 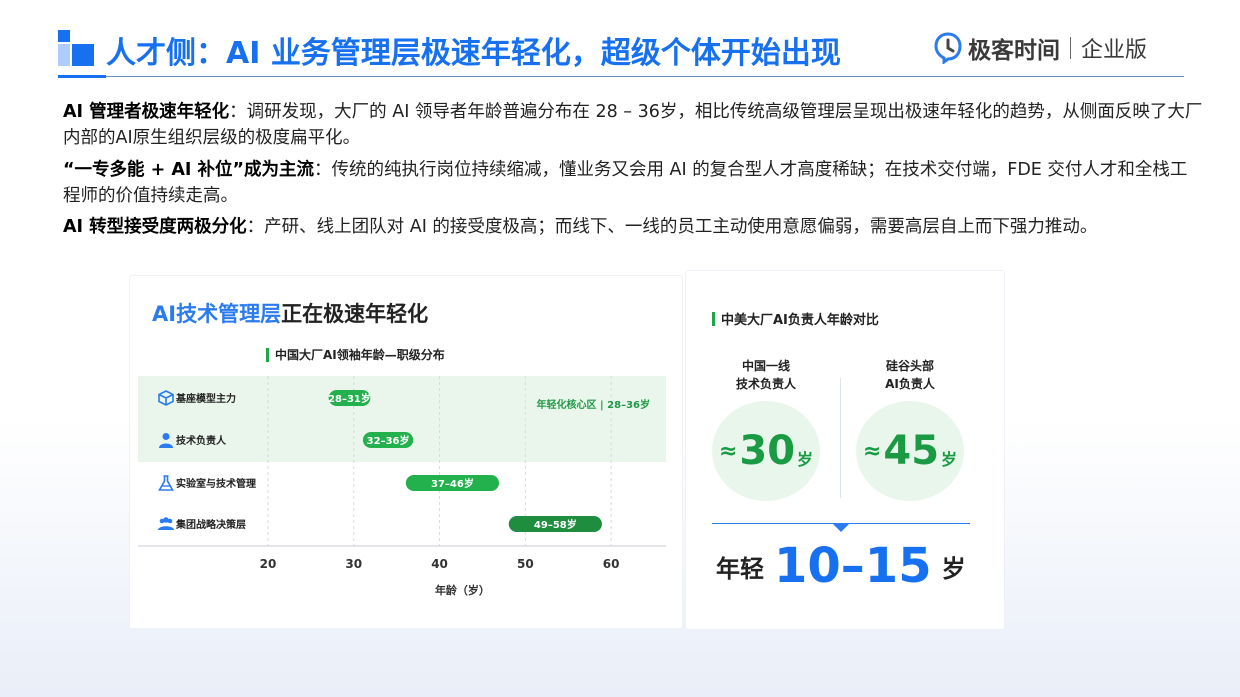 I want to click on category-label-3: 集团战略决策层, so click(x=210, y=524).